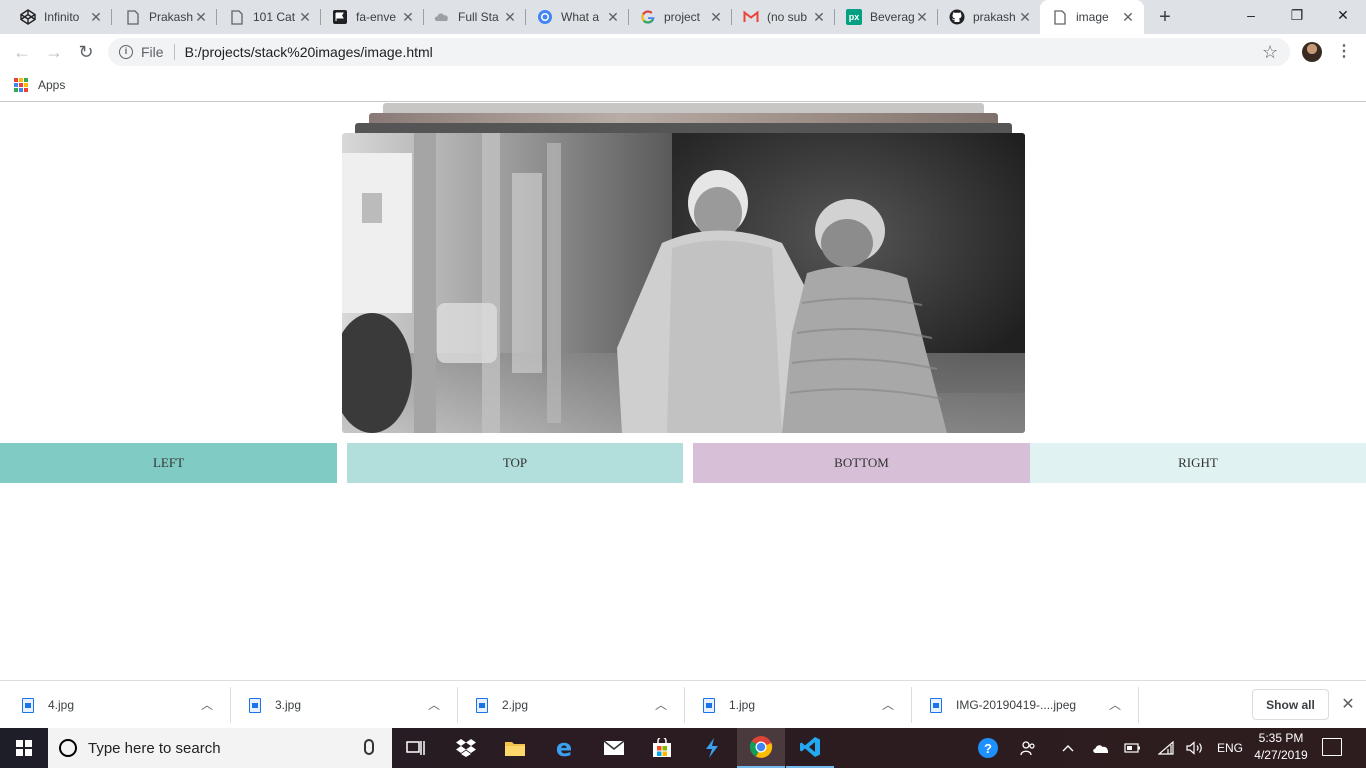 The width and height of the screenshot is (1366, 768). What do you see at coordinates (564, 748) in the screenshot?
I see `edge-browser-icon: e` at bounding box center [564, 748].